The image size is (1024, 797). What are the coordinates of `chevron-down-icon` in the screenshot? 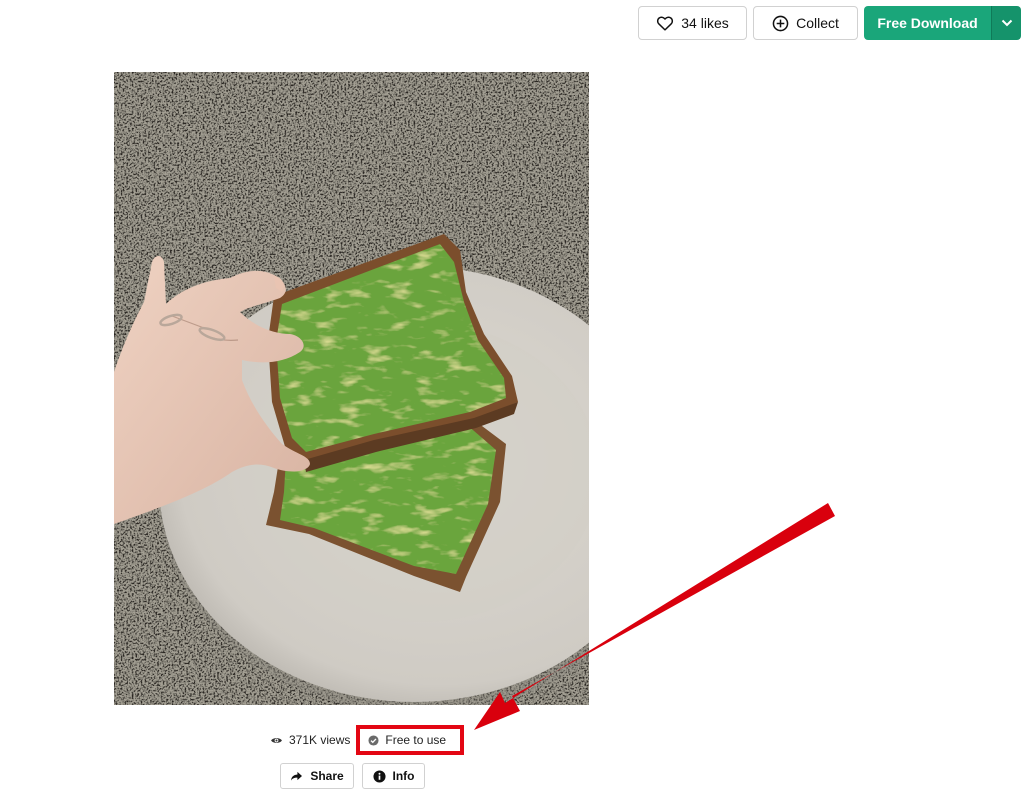 It's located at (1006, 23).